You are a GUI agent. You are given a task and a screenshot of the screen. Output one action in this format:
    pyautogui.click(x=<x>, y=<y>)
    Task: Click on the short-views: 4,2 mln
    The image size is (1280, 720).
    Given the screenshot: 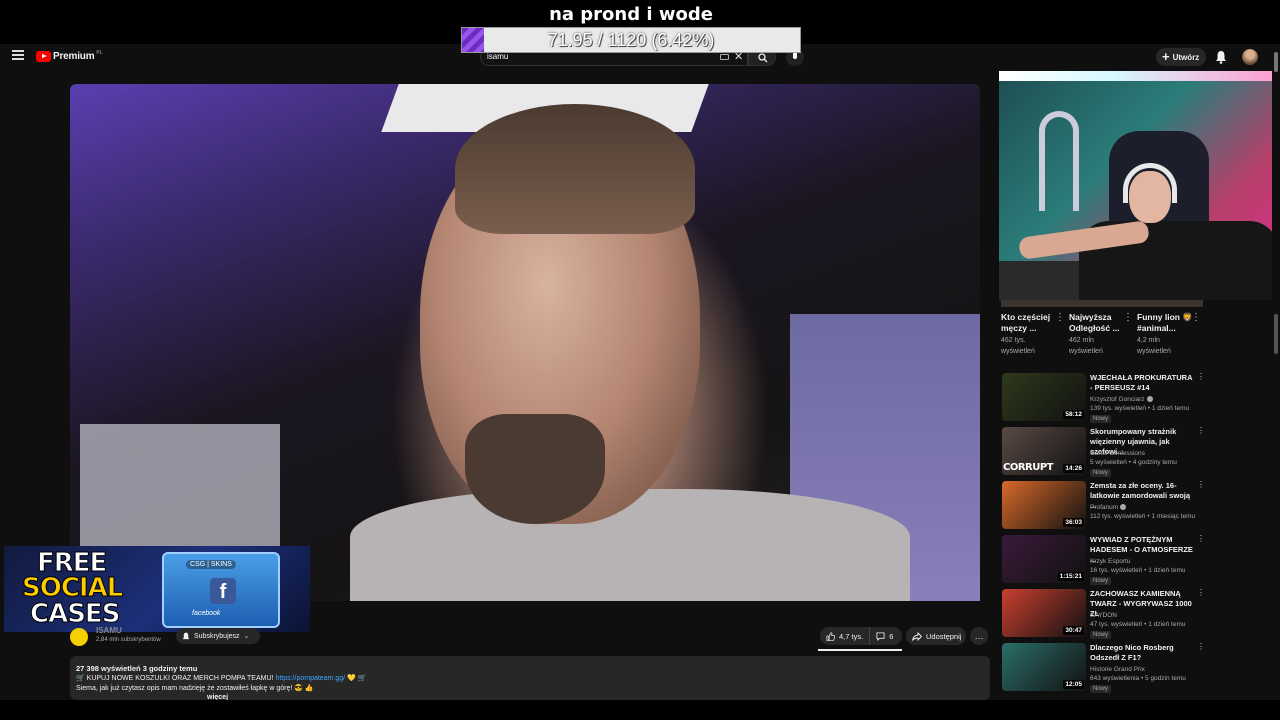 What is the action you would take?
    pyautogui.click(x=1148, y=340)
    